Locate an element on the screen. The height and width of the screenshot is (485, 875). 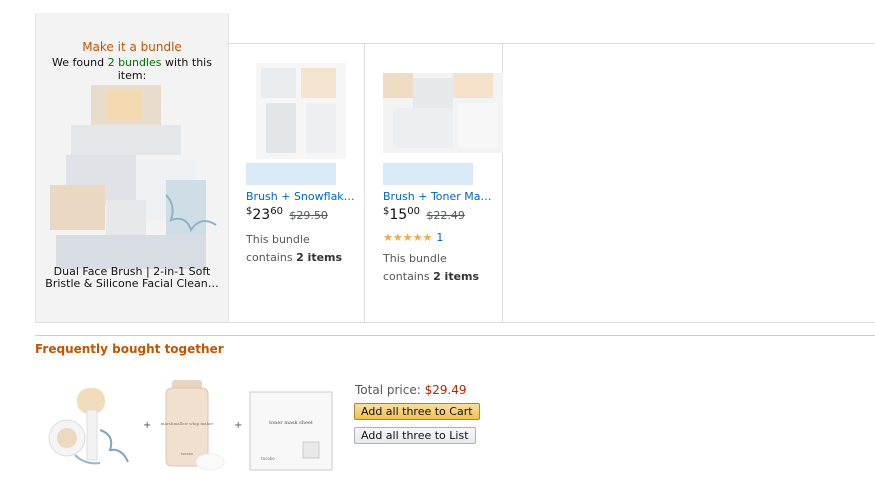
total-label: Total price: is located at coordinates (388, 390).